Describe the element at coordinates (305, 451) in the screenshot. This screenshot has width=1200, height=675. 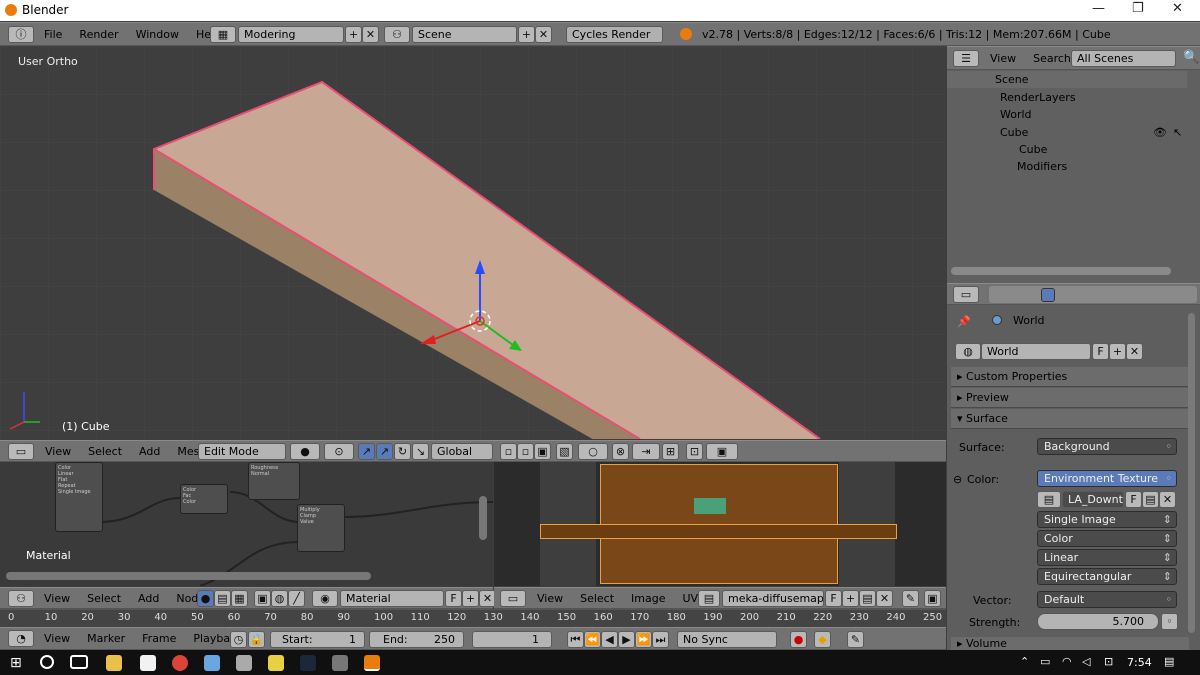
I see `shading-select: ●` at that location.